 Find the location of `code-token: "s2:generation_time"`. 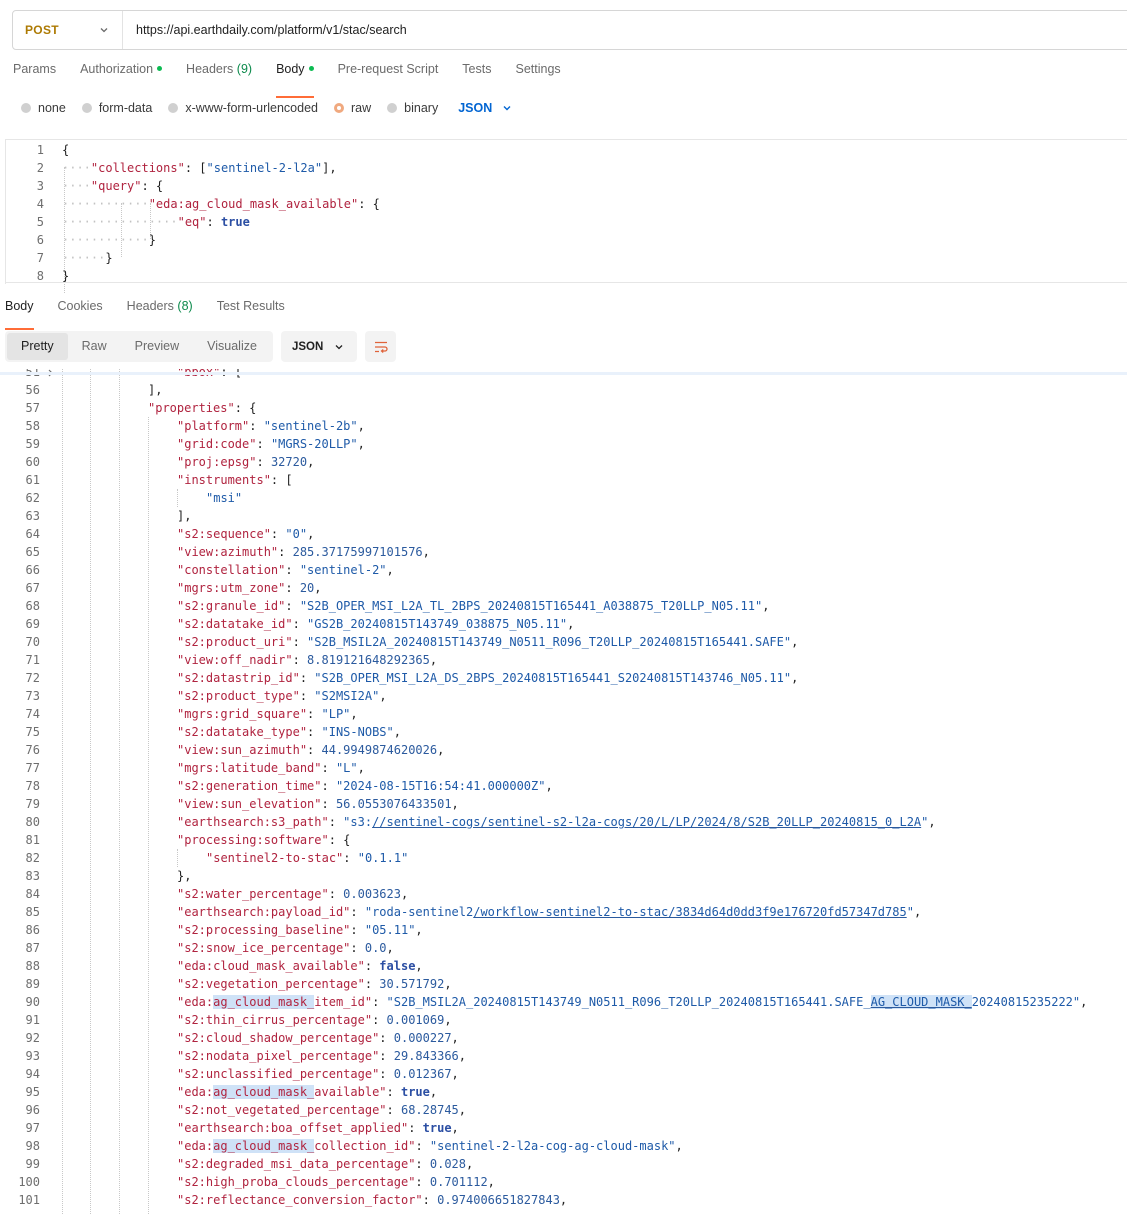

code-token: "s2:generation_time" is located at coordinates (249, 786).